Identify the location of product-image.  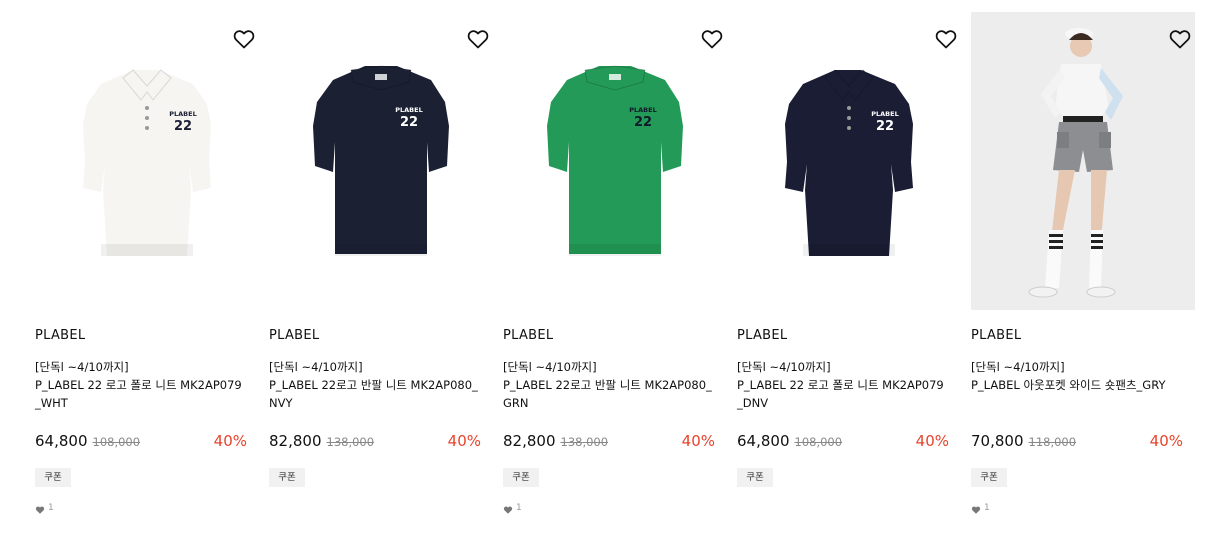
(1083, 161).